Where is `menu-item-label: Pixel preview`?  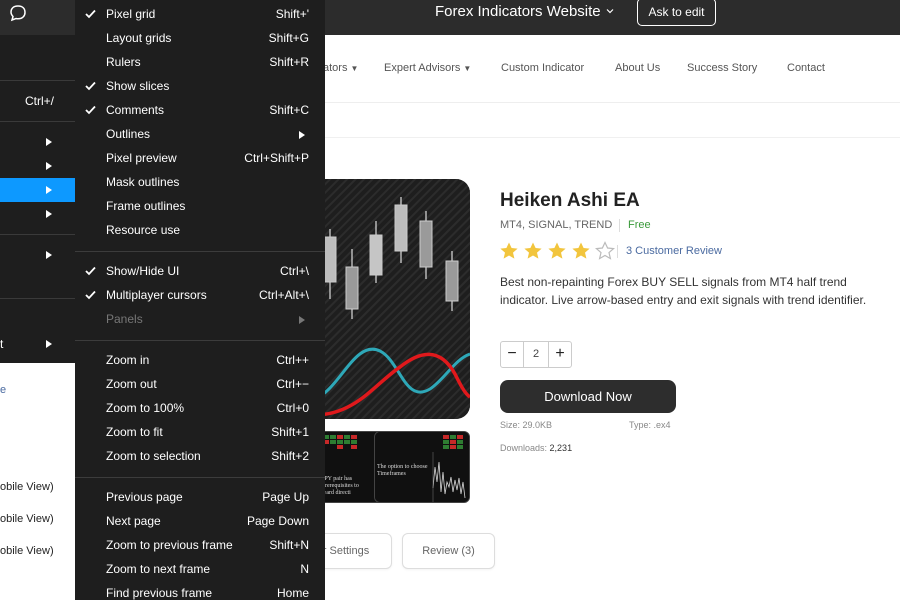 menu-item-label: Pixel preview is located at coordinates (141, 158).